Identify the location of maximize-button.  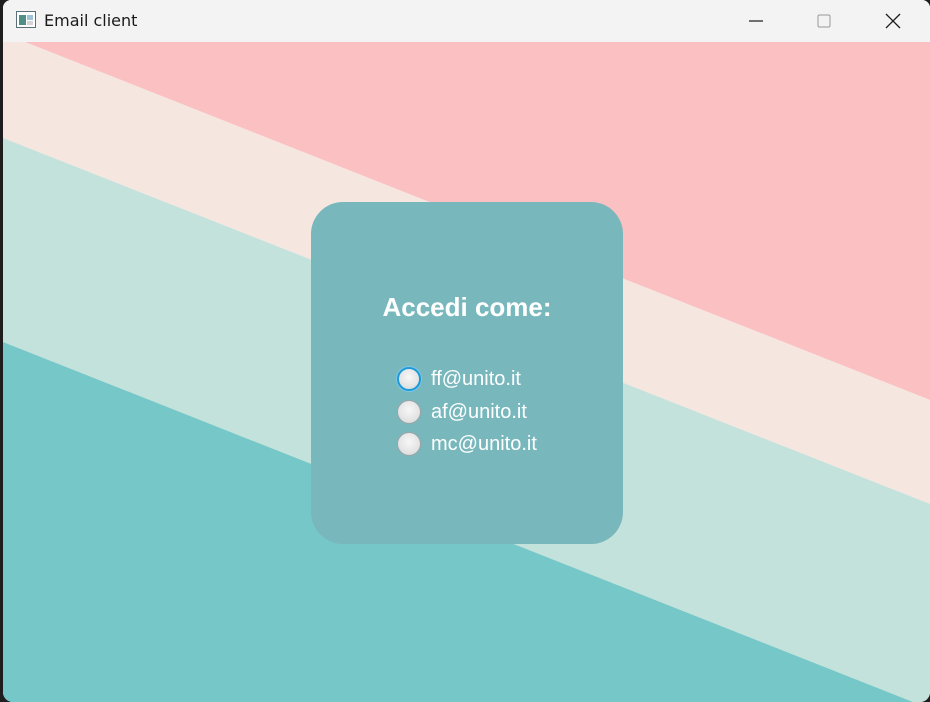
(824, 21).